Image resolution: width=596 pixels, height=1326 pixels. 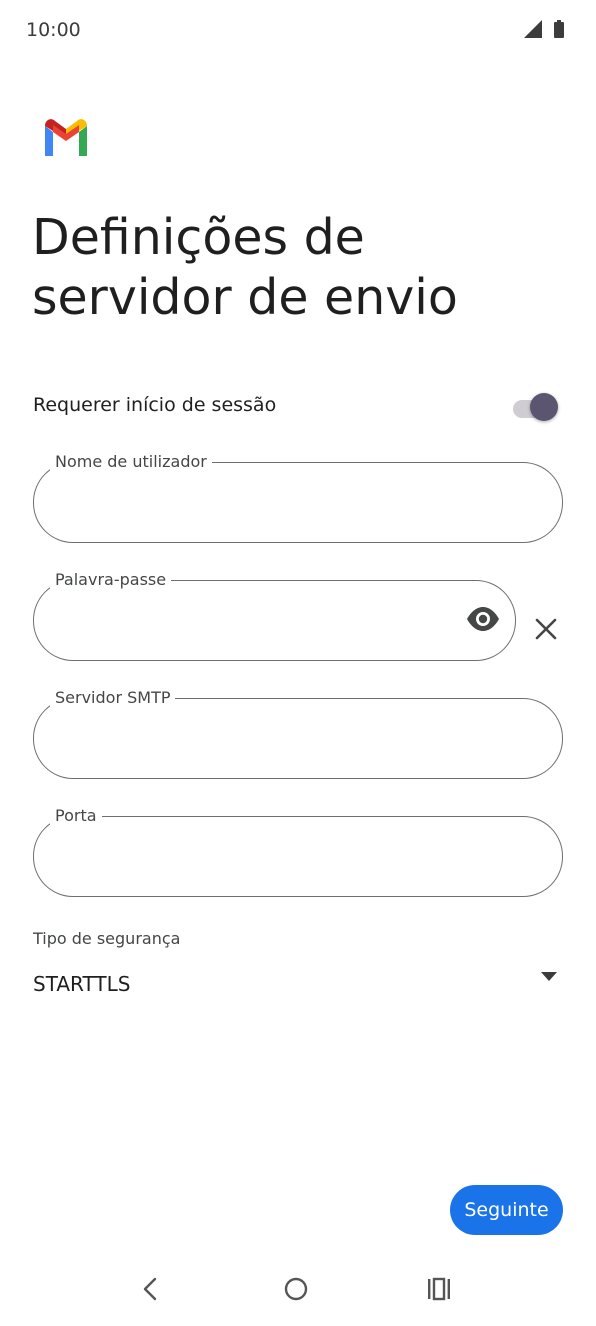 I want to click on smtp-server-field: Servidor SMTP, so click(x=299, y=733).